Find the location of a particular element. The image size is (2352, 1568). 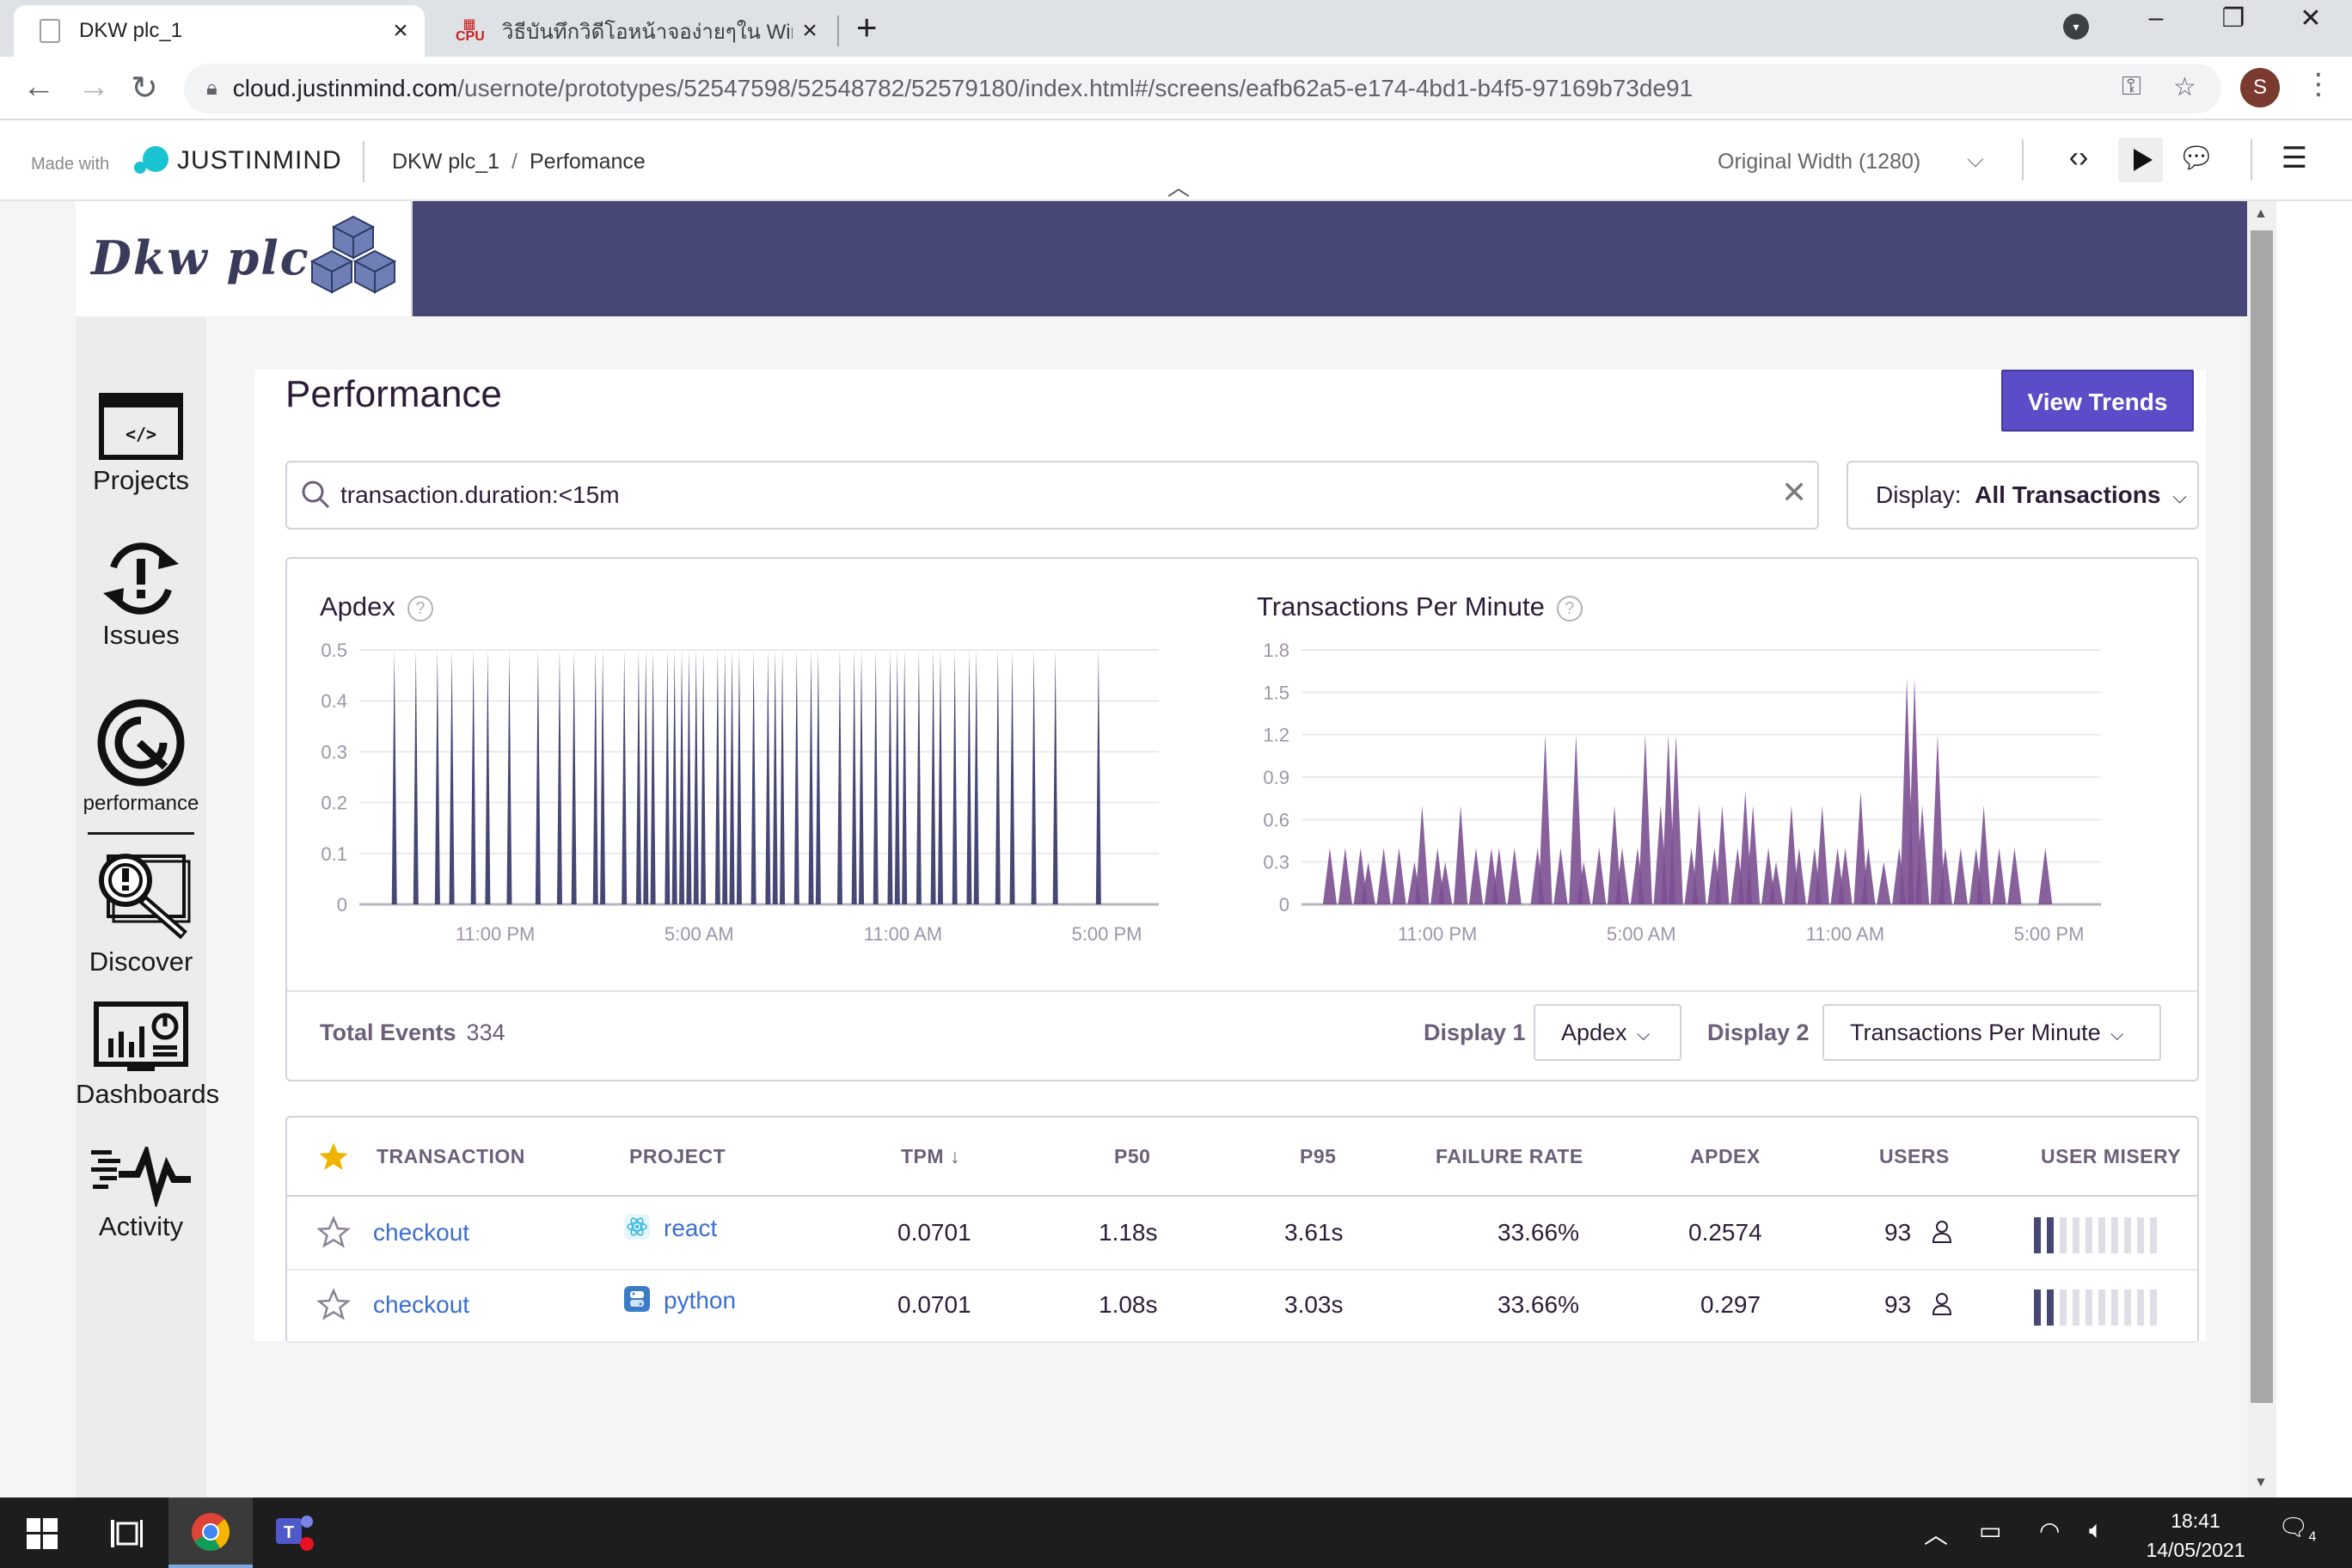

browser-menu-icon: ⋮ is located at coordinates (2318, 84).